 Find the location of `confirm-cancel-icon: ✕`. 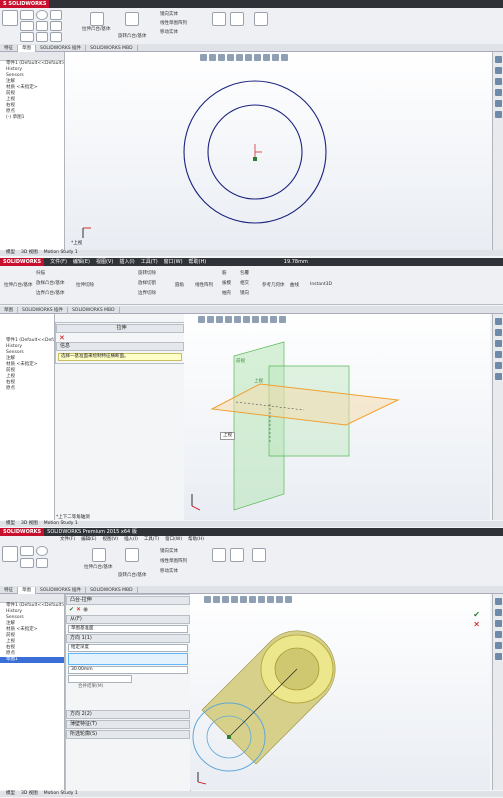

confirm-cancel-icon: ✕ is located at coordinates (476, 624).